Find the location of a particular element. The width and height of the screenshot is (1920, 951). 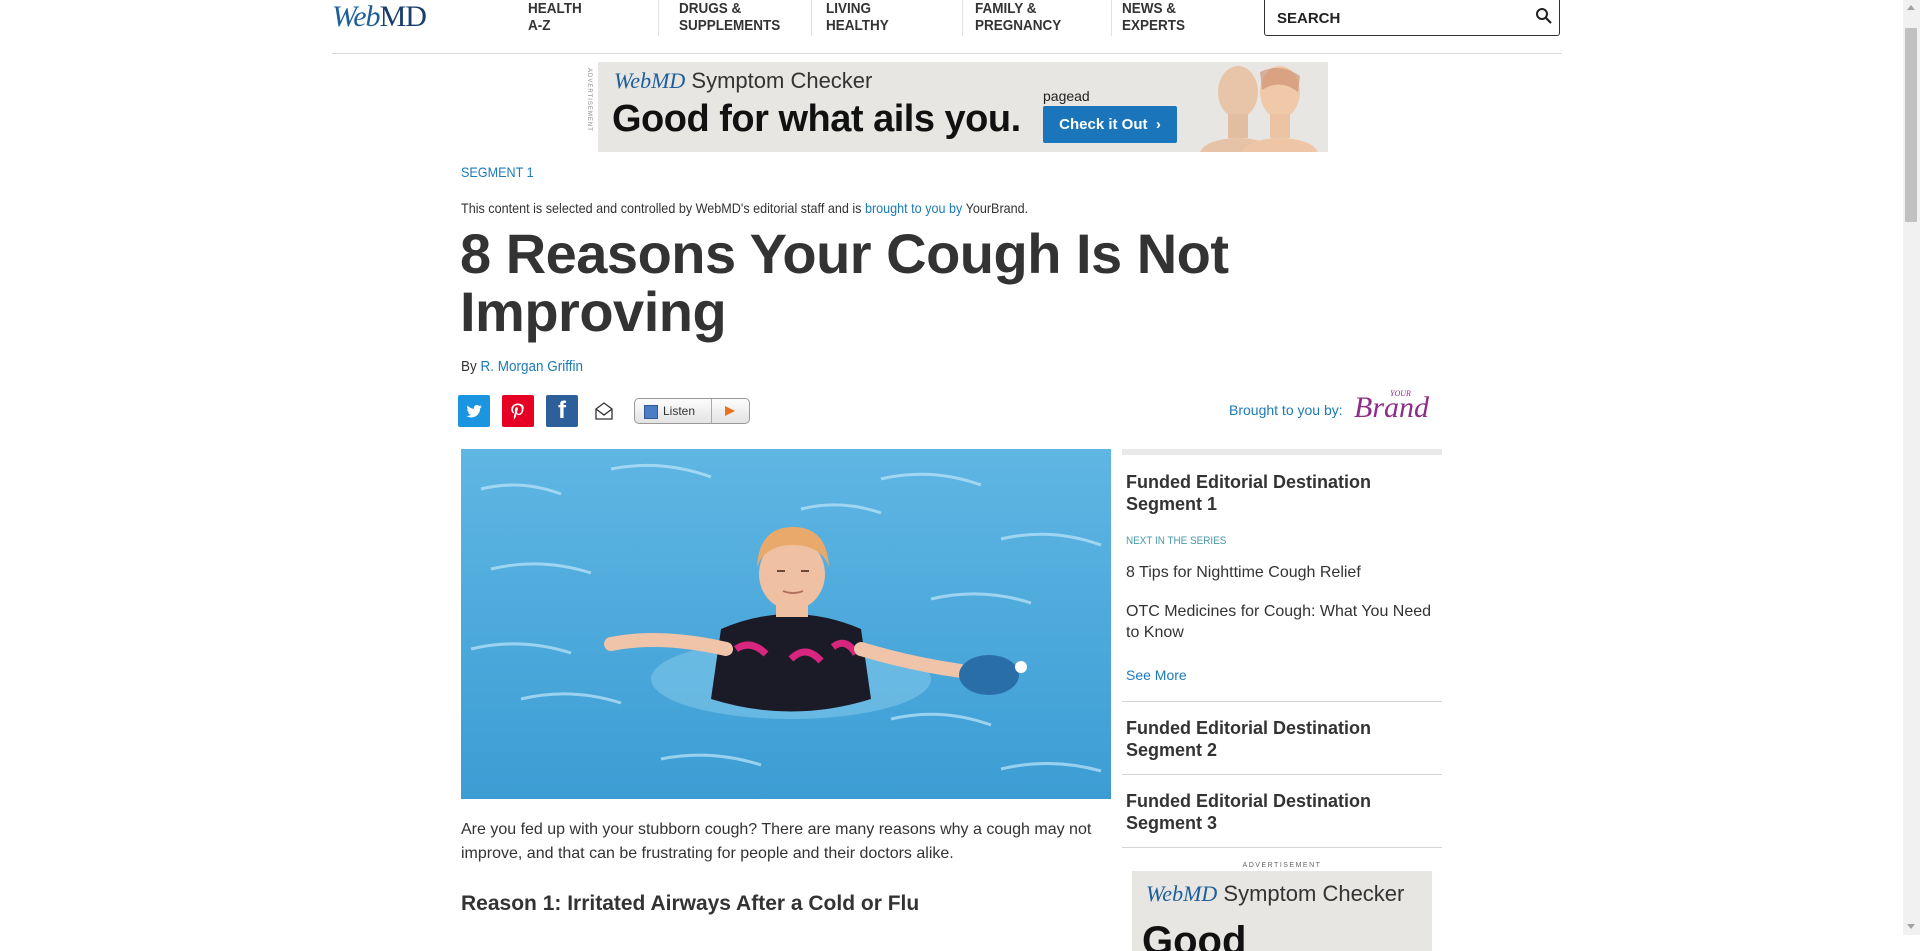

ad-heads-image is located at coordinates (1259, 109).